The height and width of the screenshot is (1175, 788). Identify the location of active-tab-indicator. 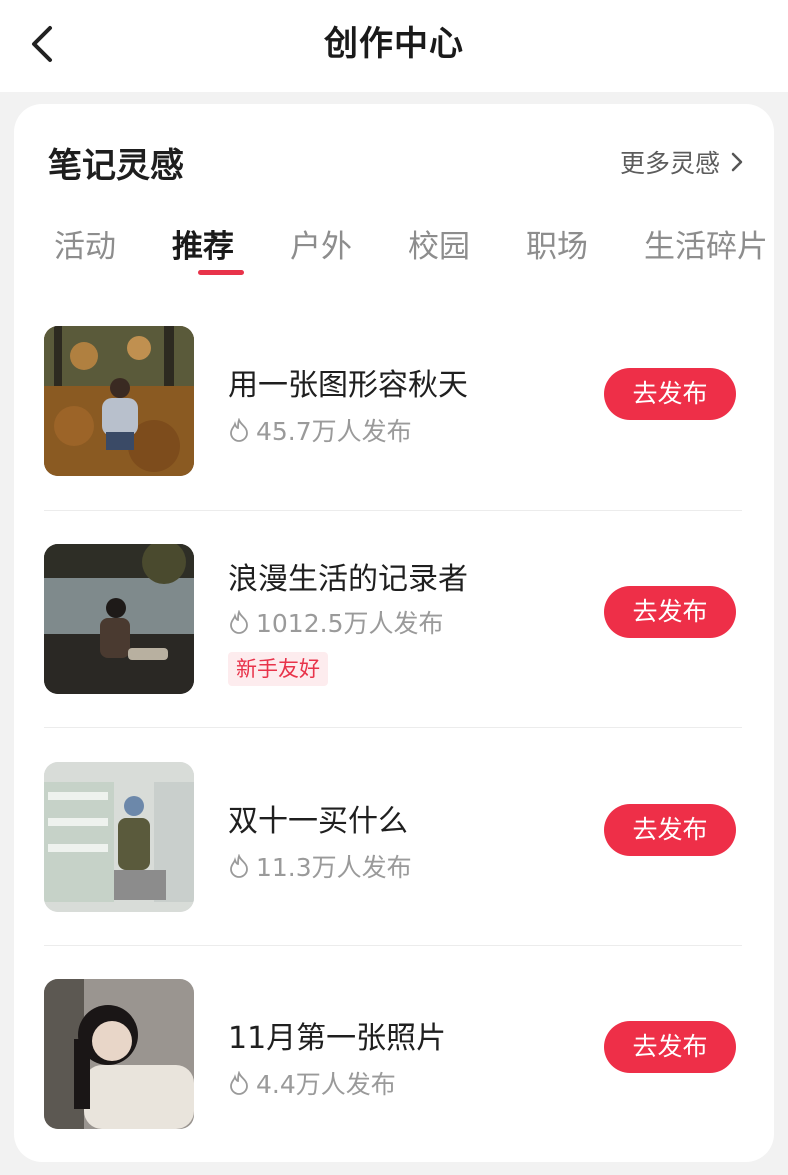
(221, 272).